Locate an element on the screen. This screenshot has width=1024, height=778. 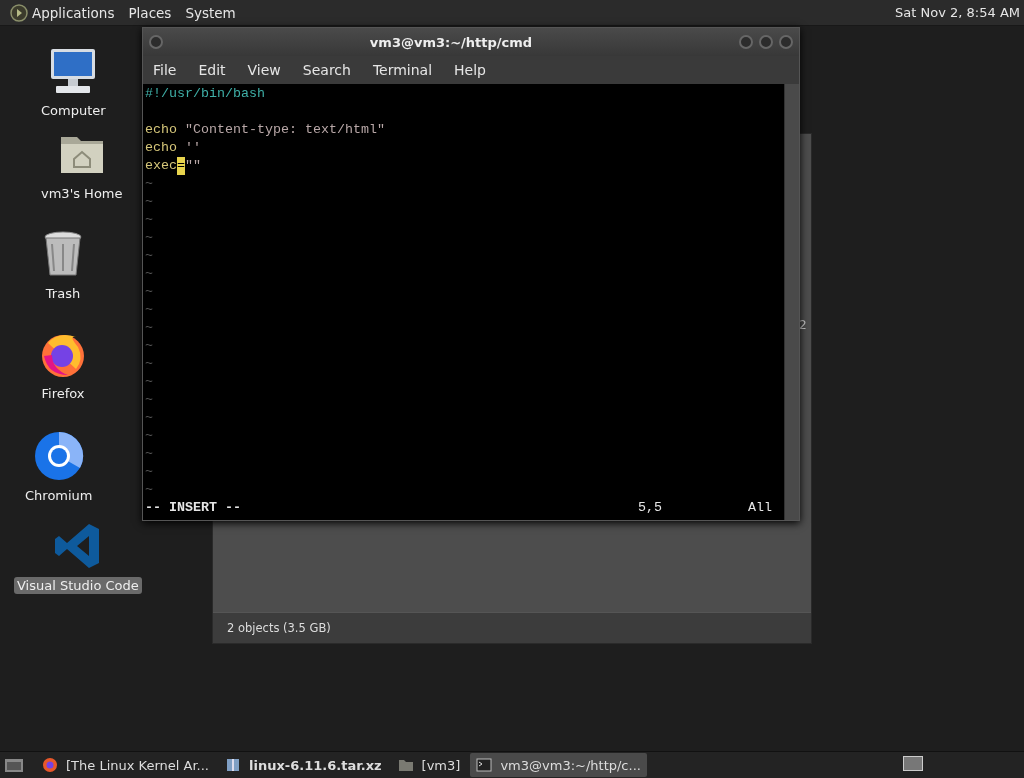
cursor-position: 5,5 is located at coordinates (650, 508).